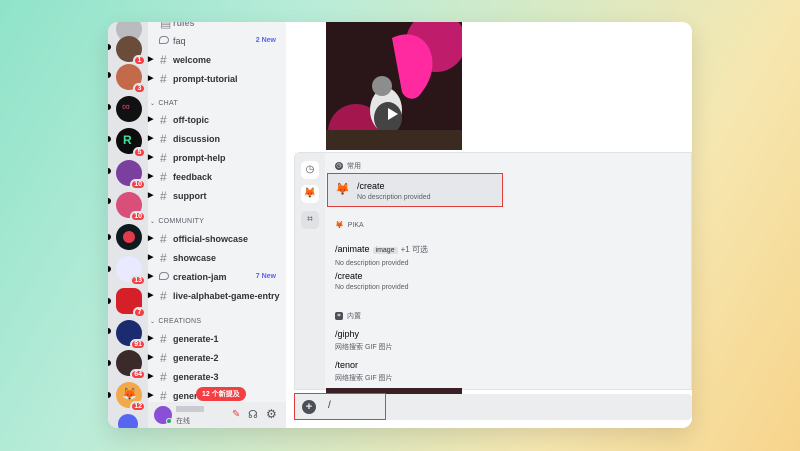 The height and width of the screenshot is (451, 800). Describe the element at coordinates (169, 421) in the screenshot. I see `online-status-icon` at that location.